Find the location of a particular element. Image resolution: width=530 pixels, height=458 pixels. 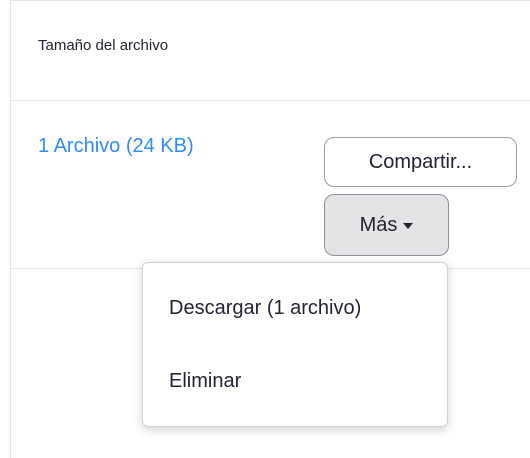

more-button: Más is located at coordinates (386, 225).